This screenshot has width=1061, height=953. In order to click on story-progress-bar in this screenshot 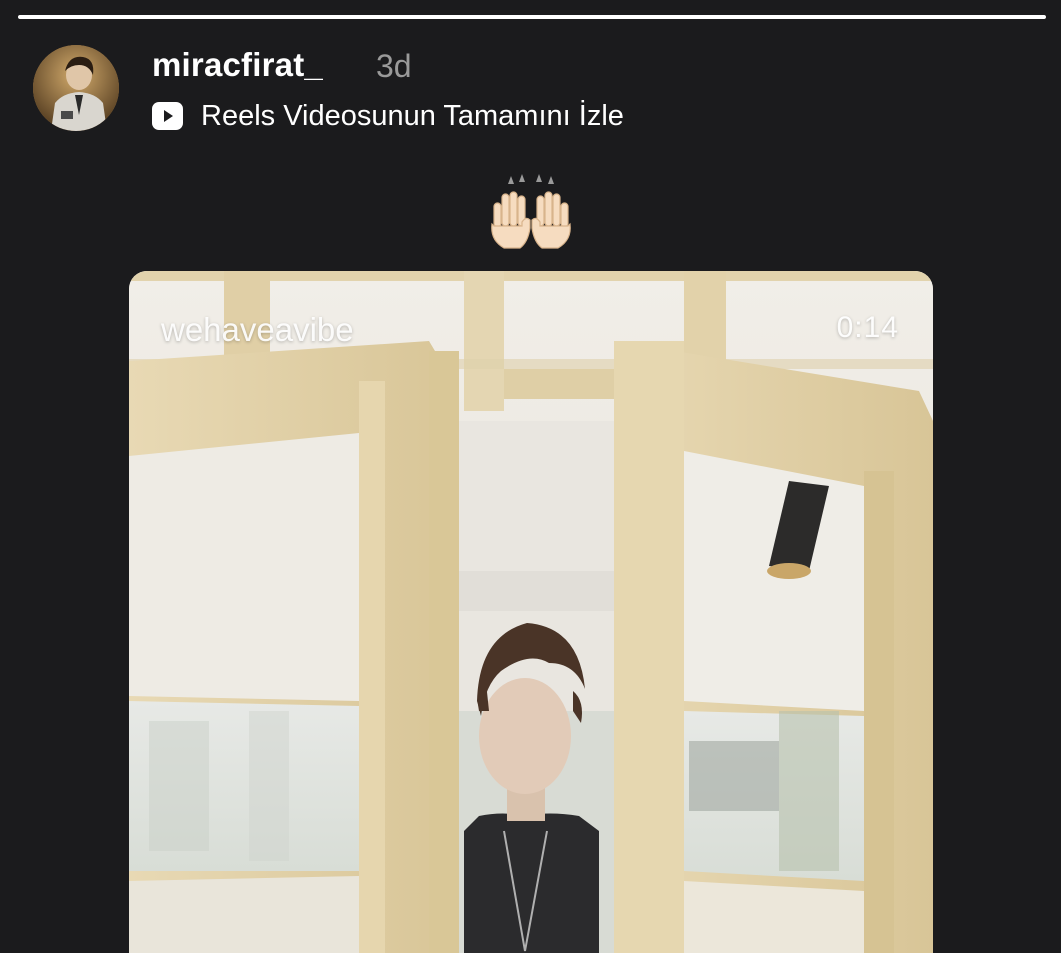, I will do `click(532, 17)`.